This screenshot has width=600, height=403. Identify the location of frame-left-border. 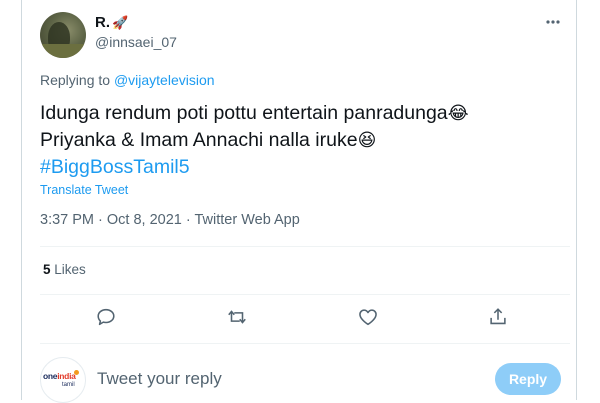
(21, 200).